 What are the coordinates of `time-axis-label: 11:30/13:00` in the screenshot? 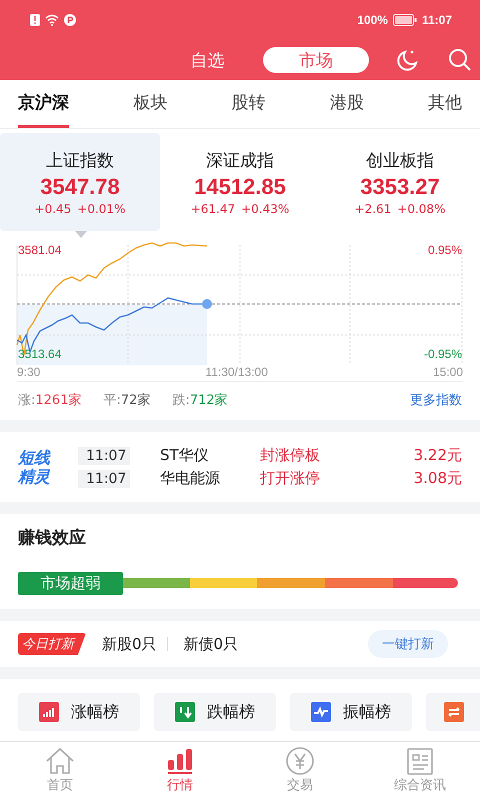 It's located at (236, 372).